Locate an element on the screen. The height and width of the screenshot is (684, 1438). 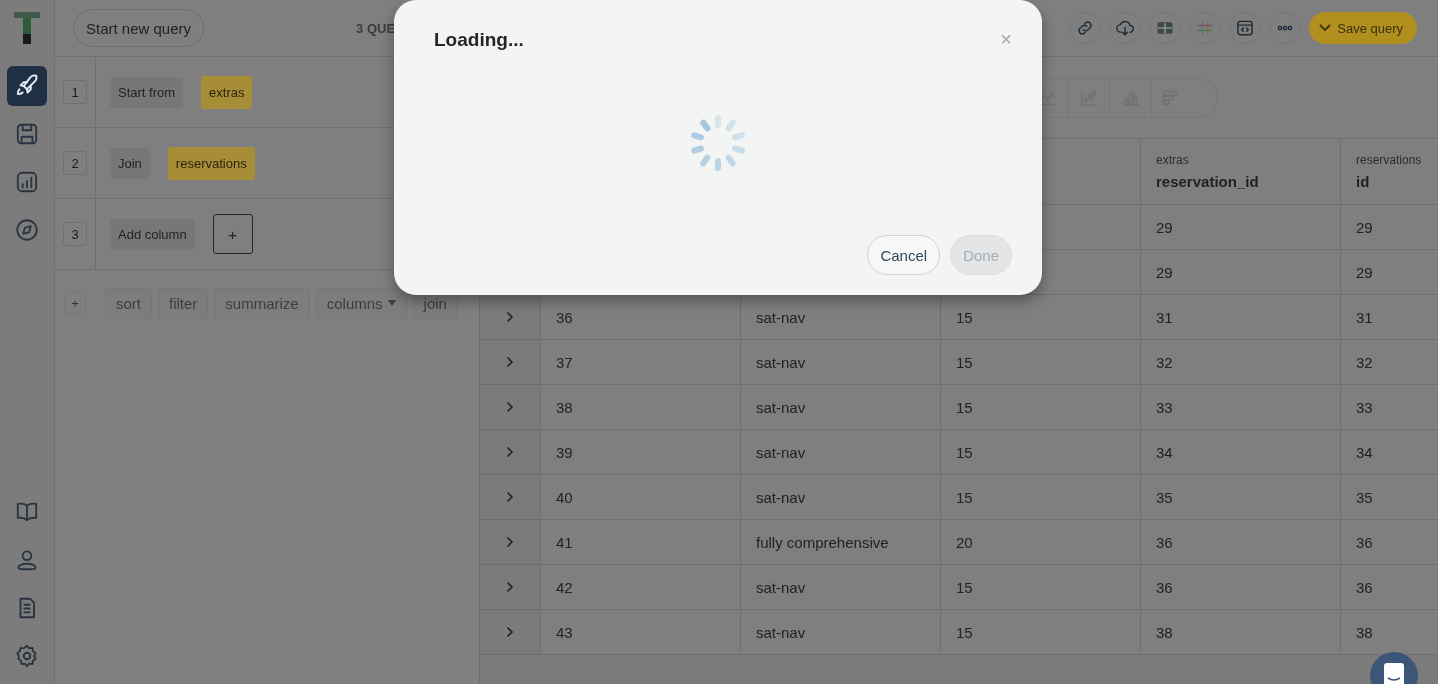
close-button: × is located at coordinates (1006, 39).